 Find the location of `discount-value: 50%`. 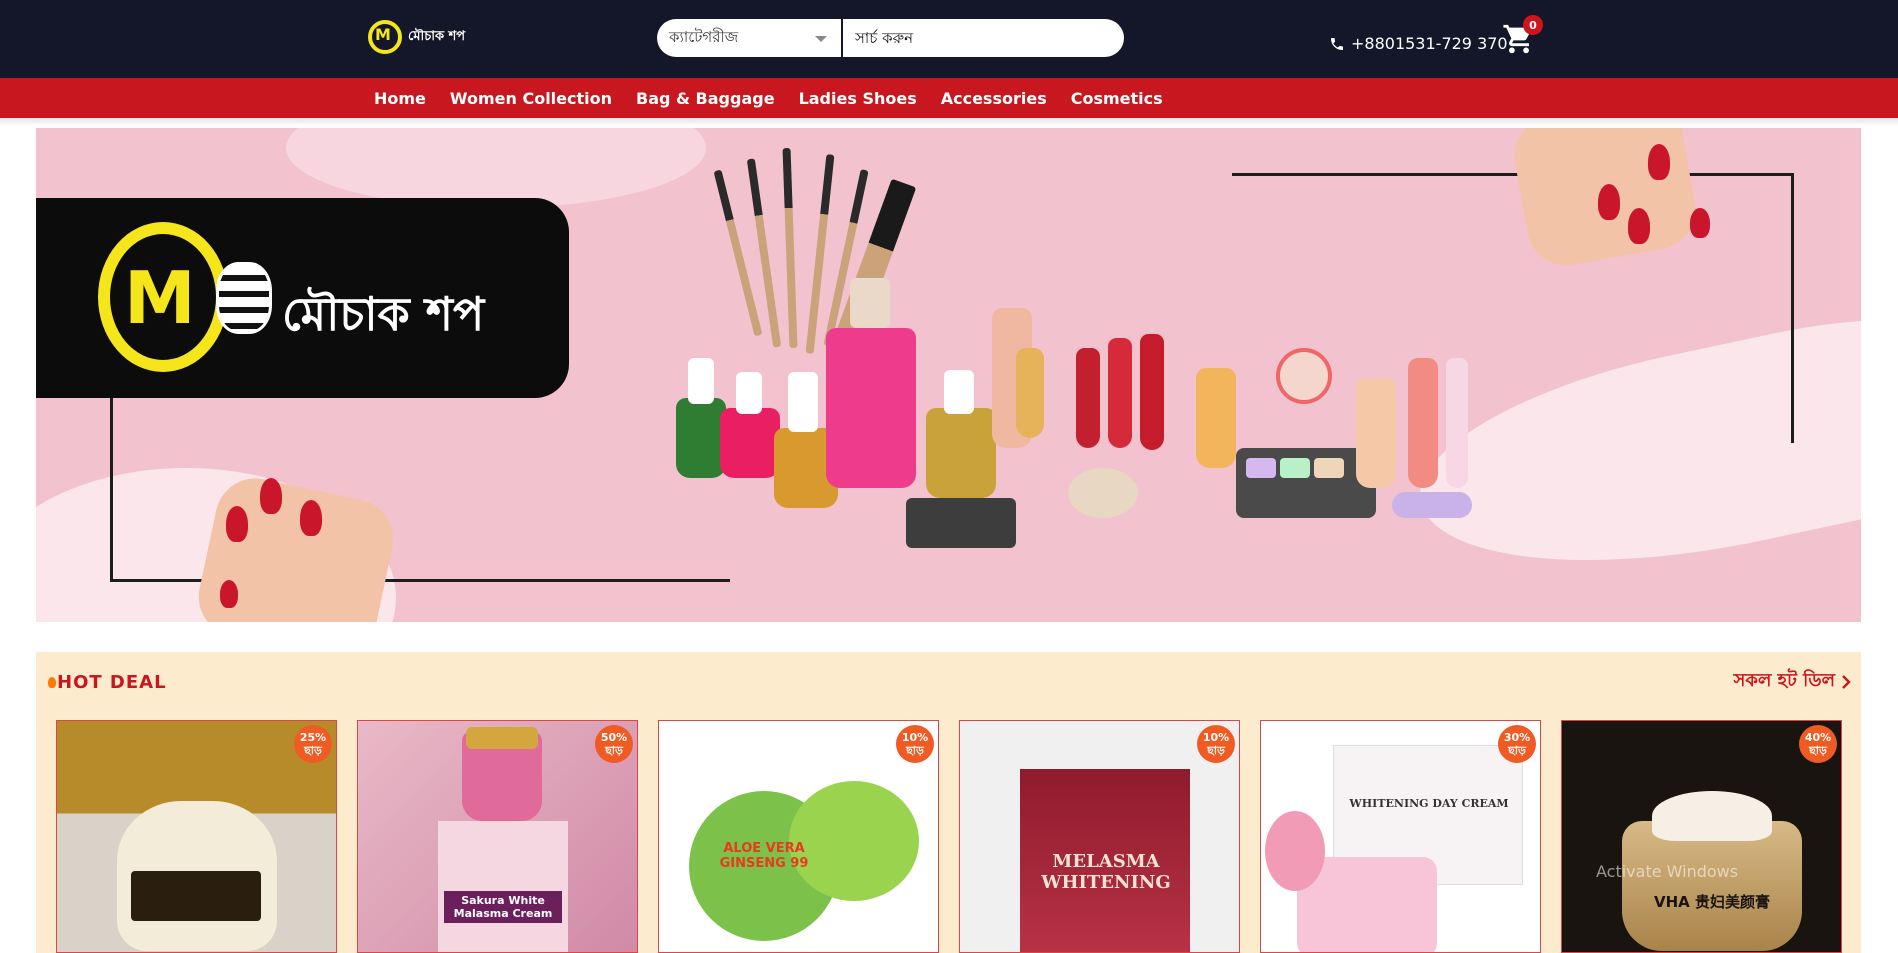

discount-value: 50% is located at coordinates (614, 737).